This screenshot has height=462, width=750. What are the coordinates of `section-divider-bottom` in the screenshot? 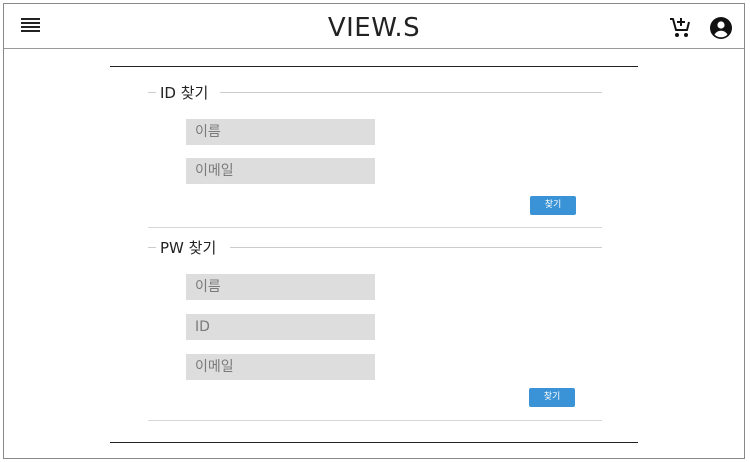 It's located at (375, 420).